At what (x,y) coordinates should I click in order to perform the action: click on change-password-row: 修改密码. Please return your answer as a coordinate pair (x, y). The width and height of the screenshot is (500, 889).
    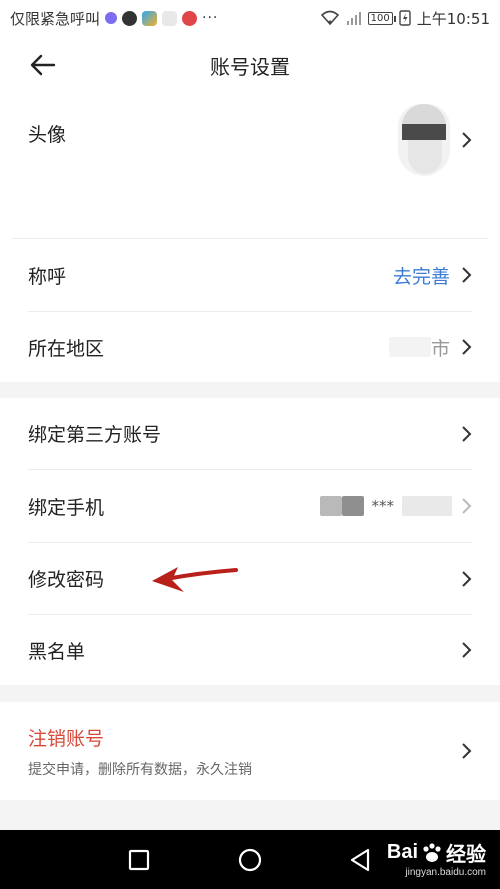
    Looking at the image, I should click on (250, 578).